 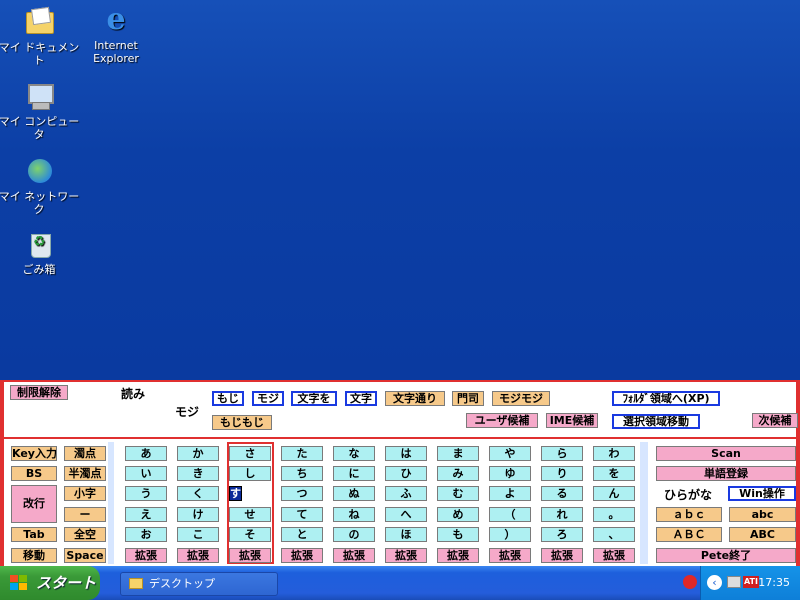 I want to click on kana-key: さ, so click(x=250, y=453).